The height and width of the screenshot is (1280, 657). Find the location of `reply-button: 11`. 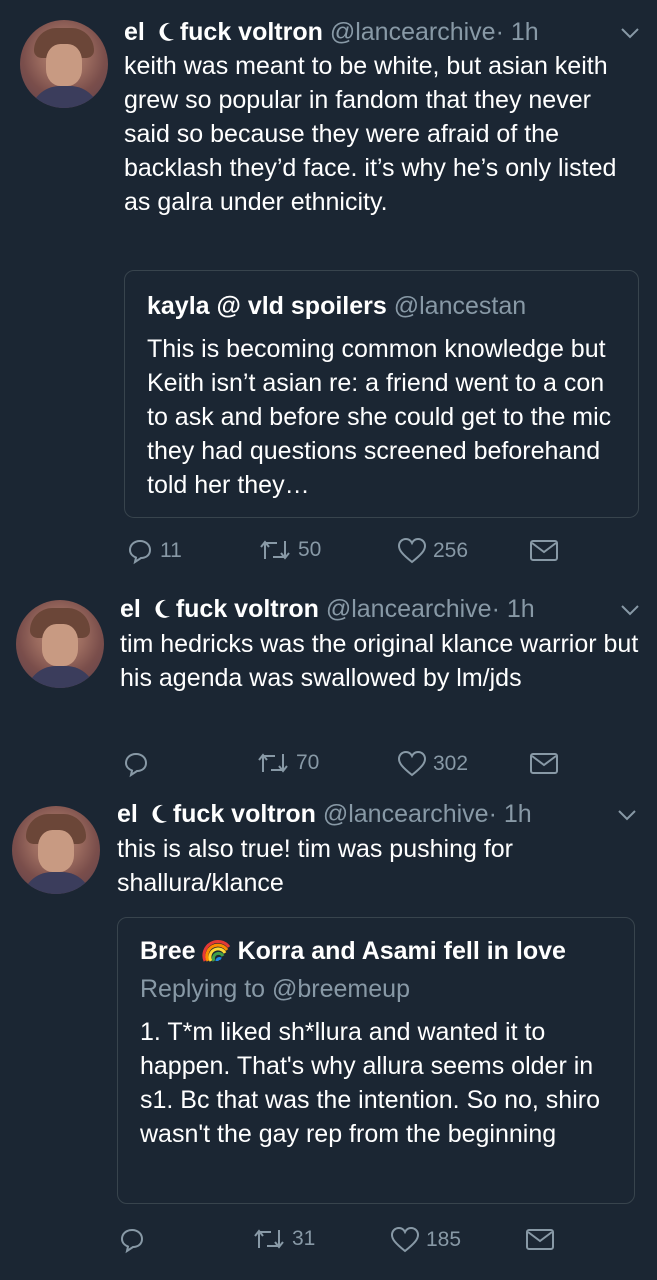

reply-button: 11 is located at coordinates (154, 551).